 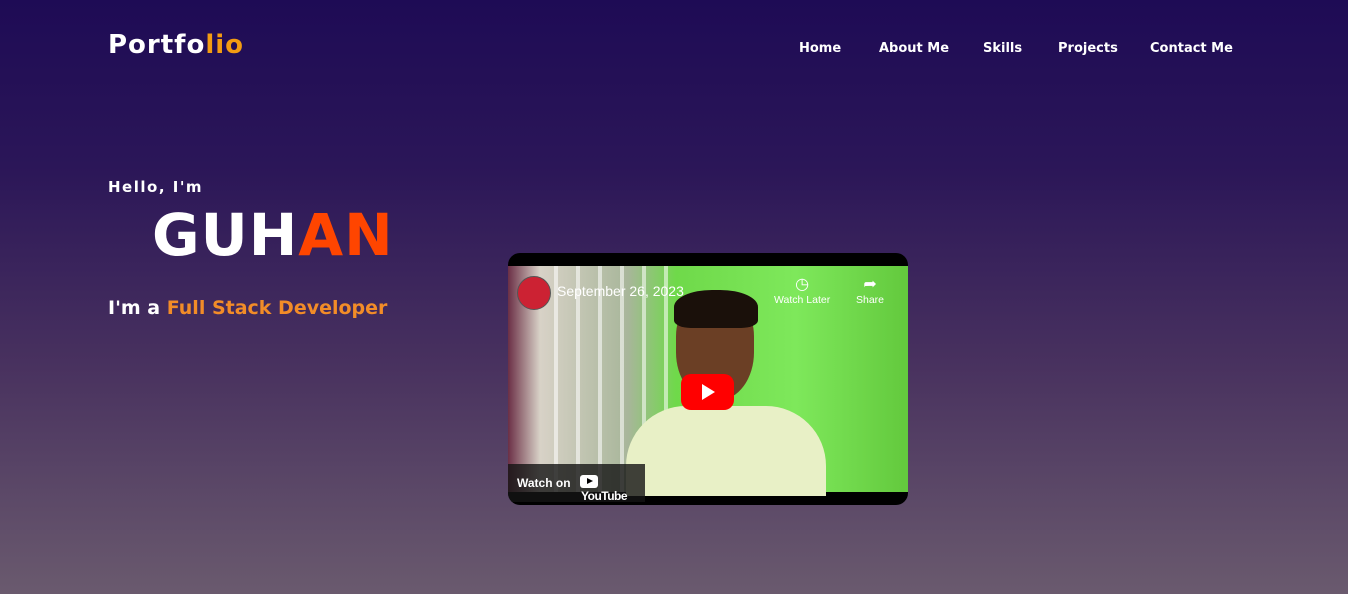 I want to click on share-icon: ➦, so click(x=870, y=284).